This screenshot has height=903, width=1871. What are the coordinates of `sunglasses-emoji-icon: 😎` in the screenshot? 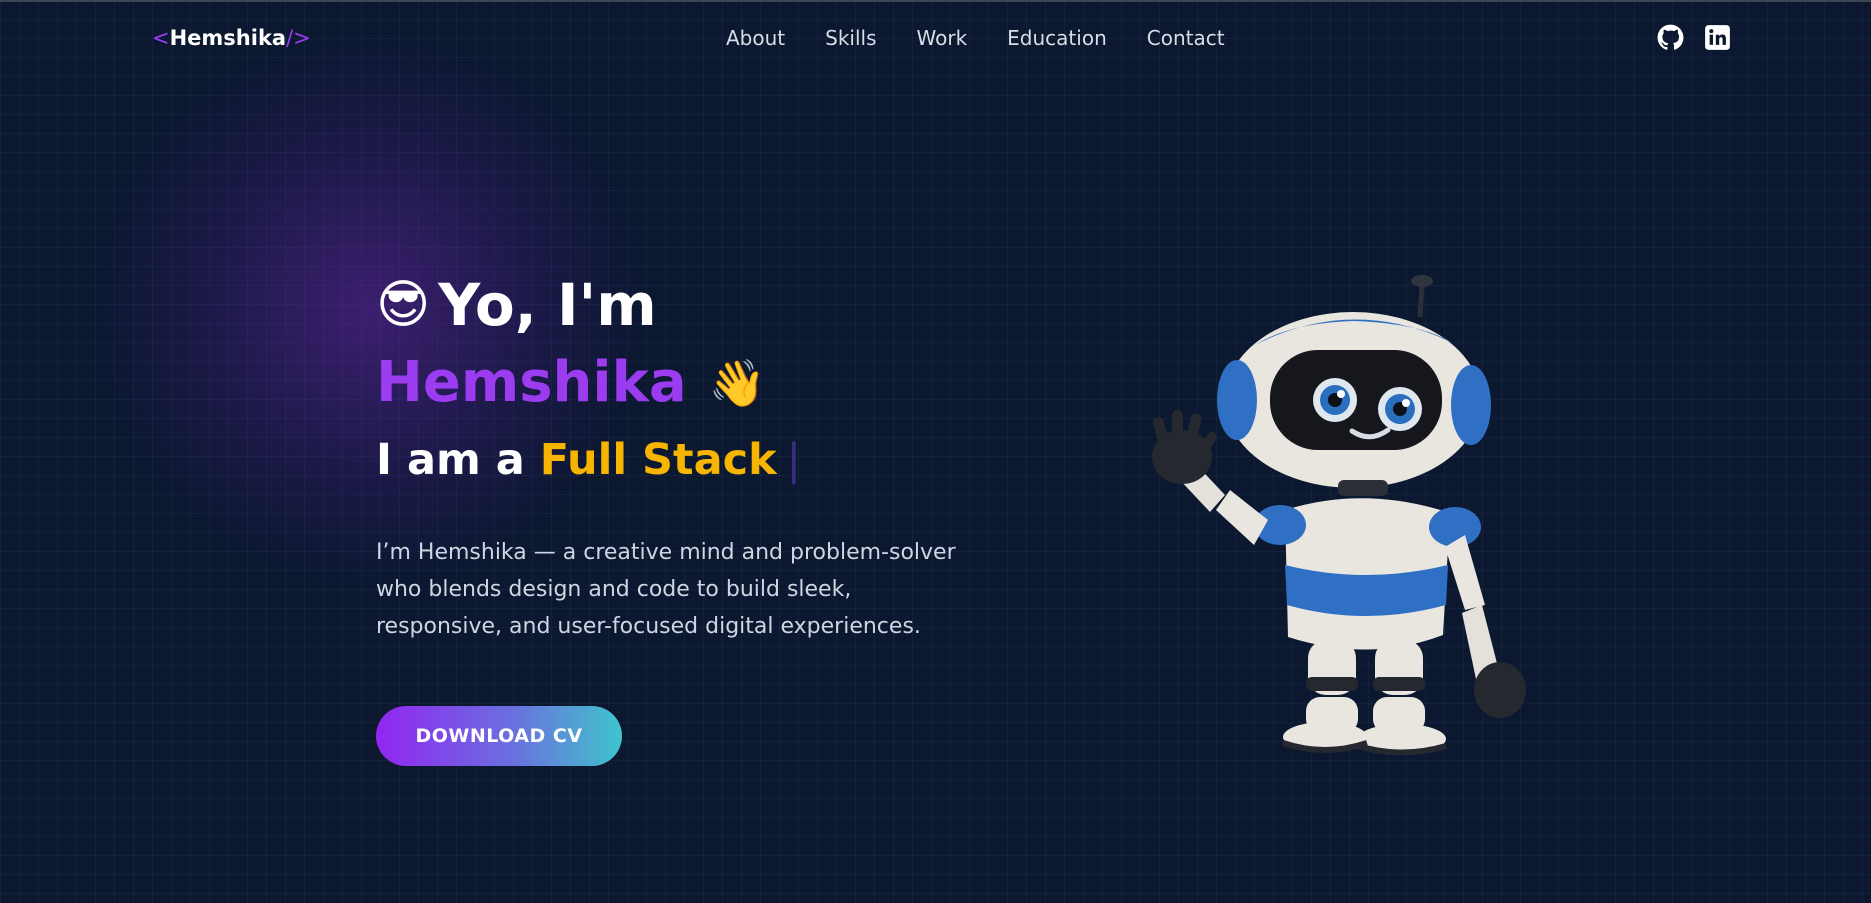 It's located at (403, 305).